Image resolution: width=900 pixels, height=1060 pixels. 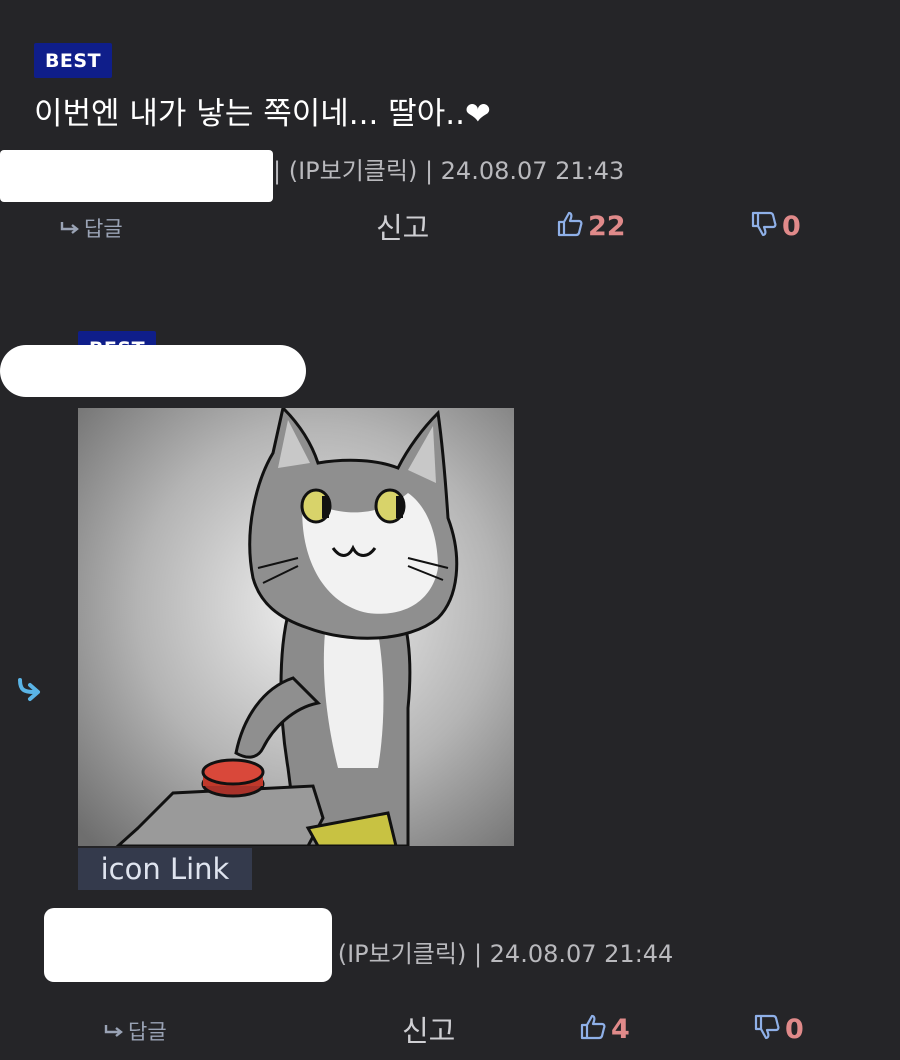 What do you see at coordinates (498, 954) in the screenshot?
I see `comment-meta: | (IP보기클릭) | 24.08.07 21:44` at bounding box center [498, 954].